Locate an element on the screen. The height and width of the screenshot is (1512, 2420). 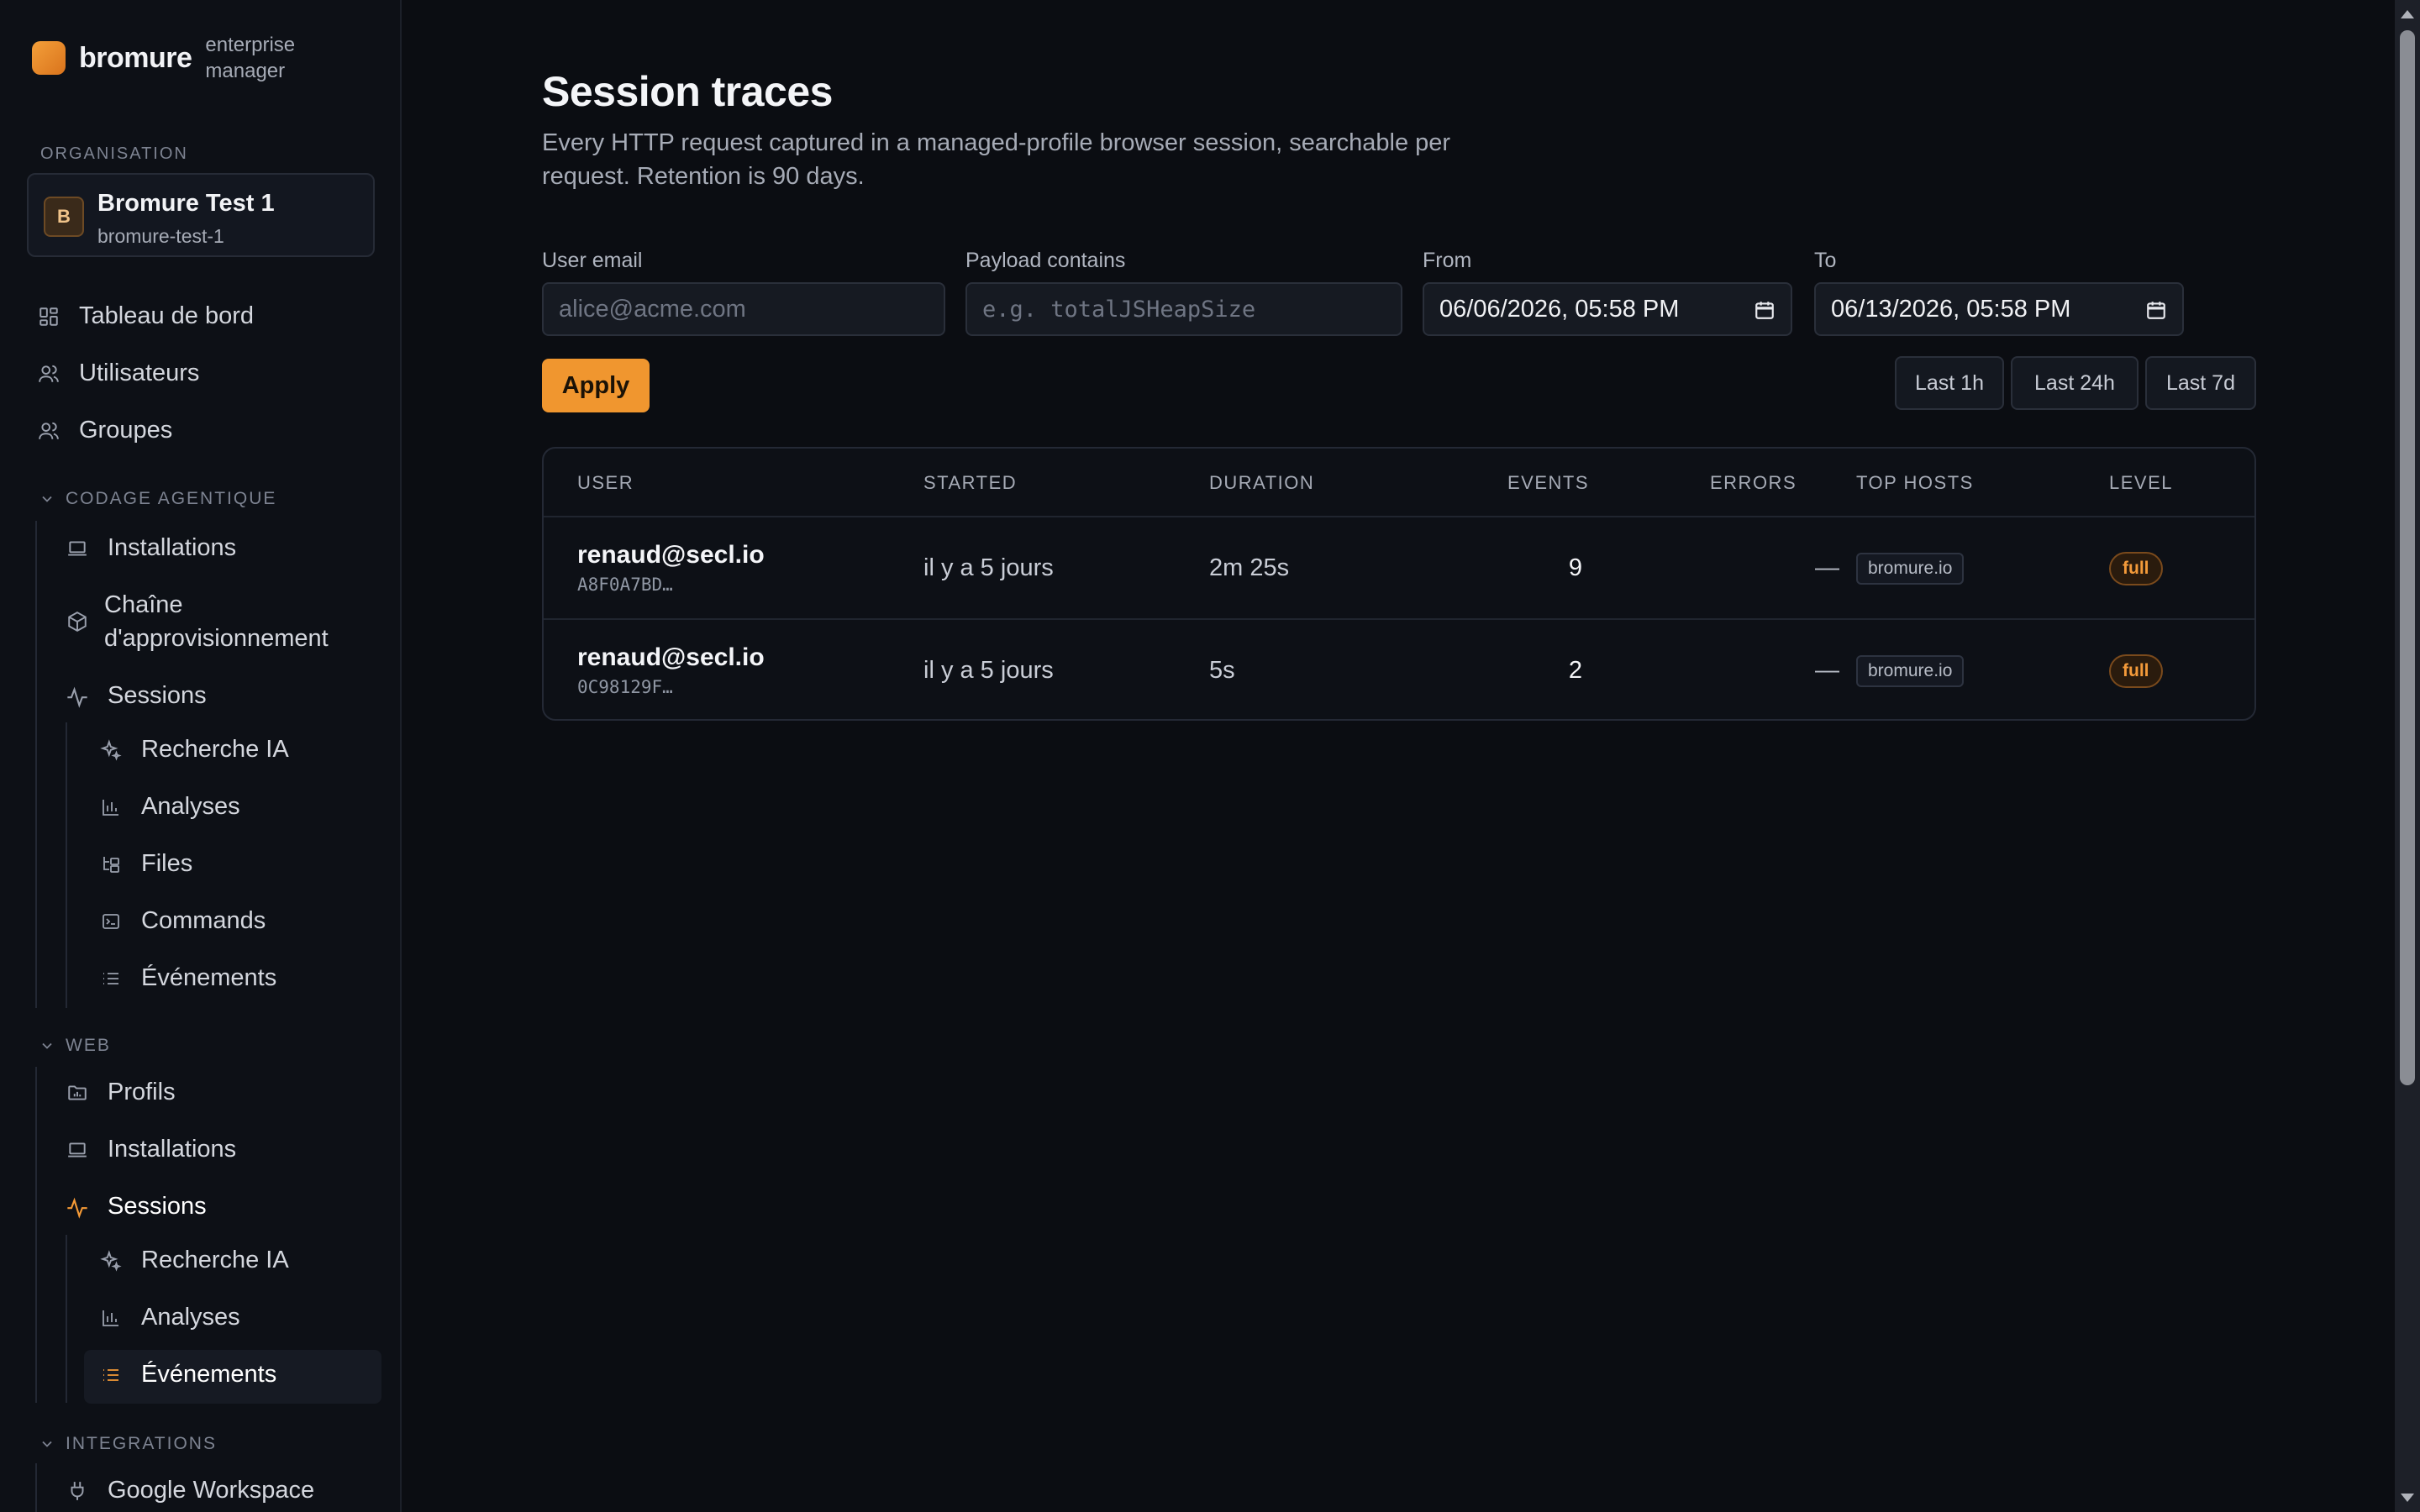
sidebar-item-recherche-ia-codage: Recherche IA is located at coordinates (194, 750).